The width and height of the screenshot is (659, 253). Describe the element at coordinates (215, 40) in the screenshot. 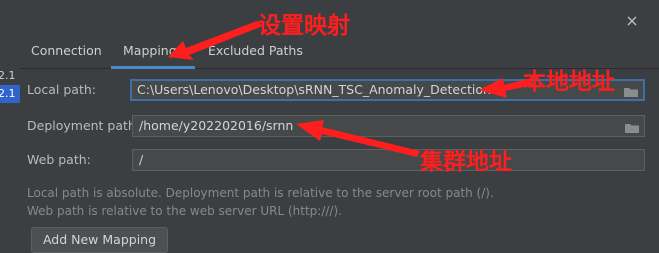

I see `arrow-to-mappings-tab` at that location.